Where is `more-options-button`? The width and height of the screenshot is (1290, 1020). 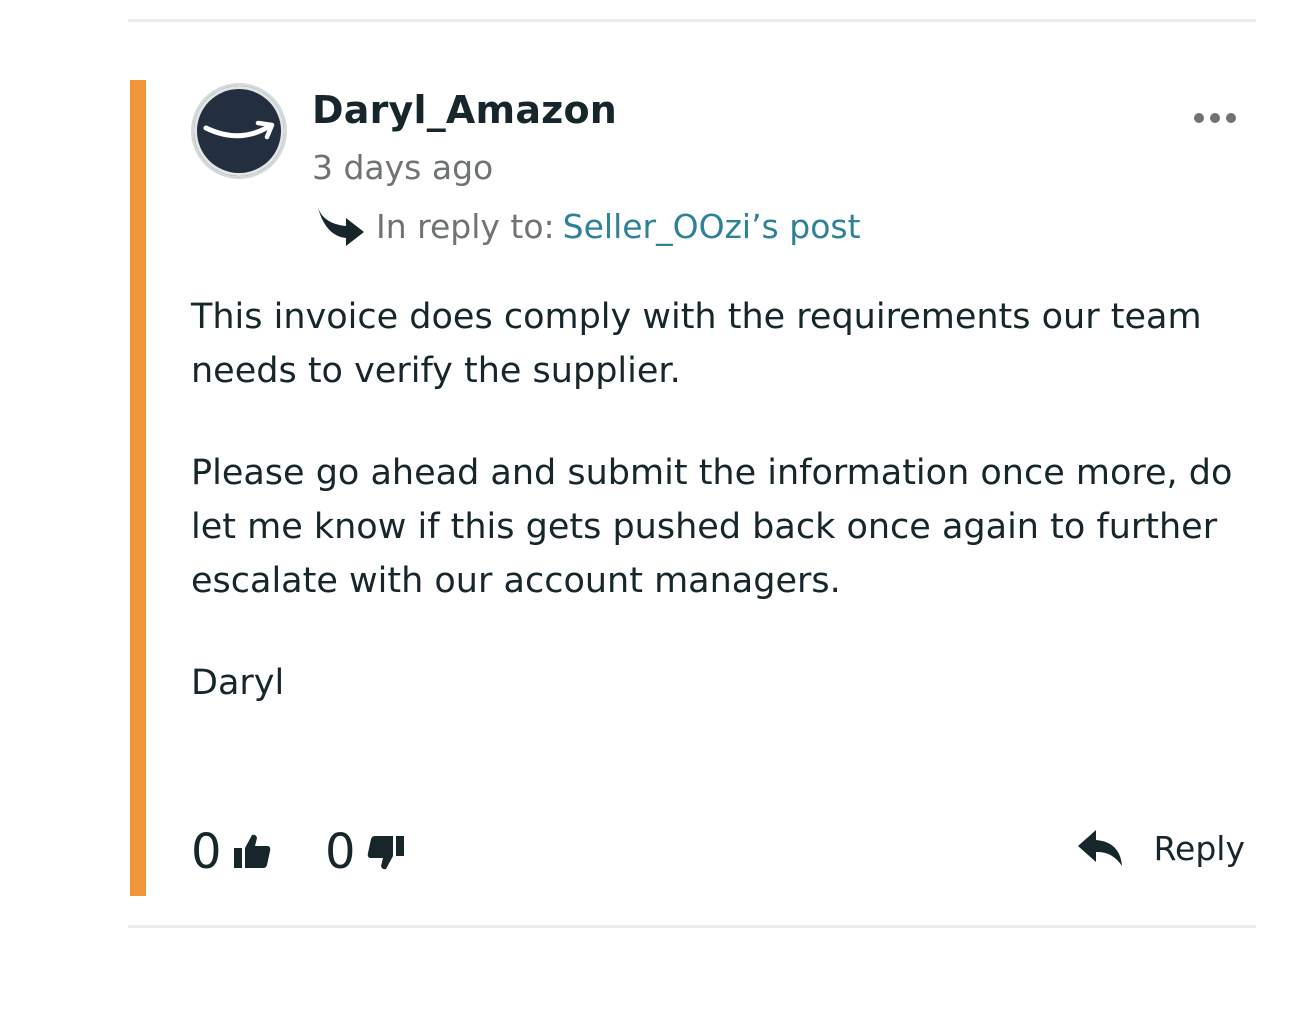
more-options-button is located at coordinates (1215, 118).